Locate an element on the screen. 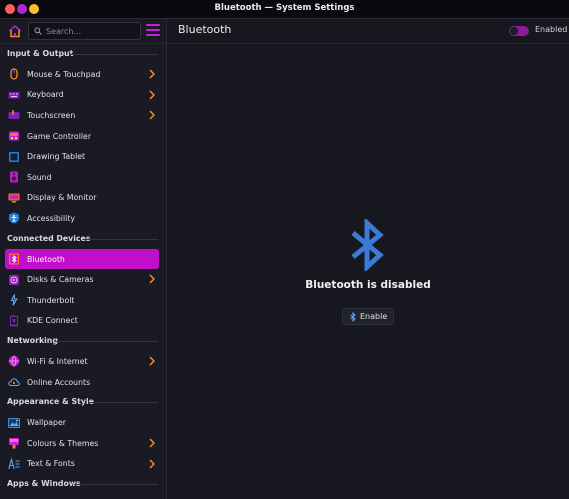 This screenshot has height=499, width=569. sidebar-item-keyboard: Keyboard is located at coordinates (82, 95).